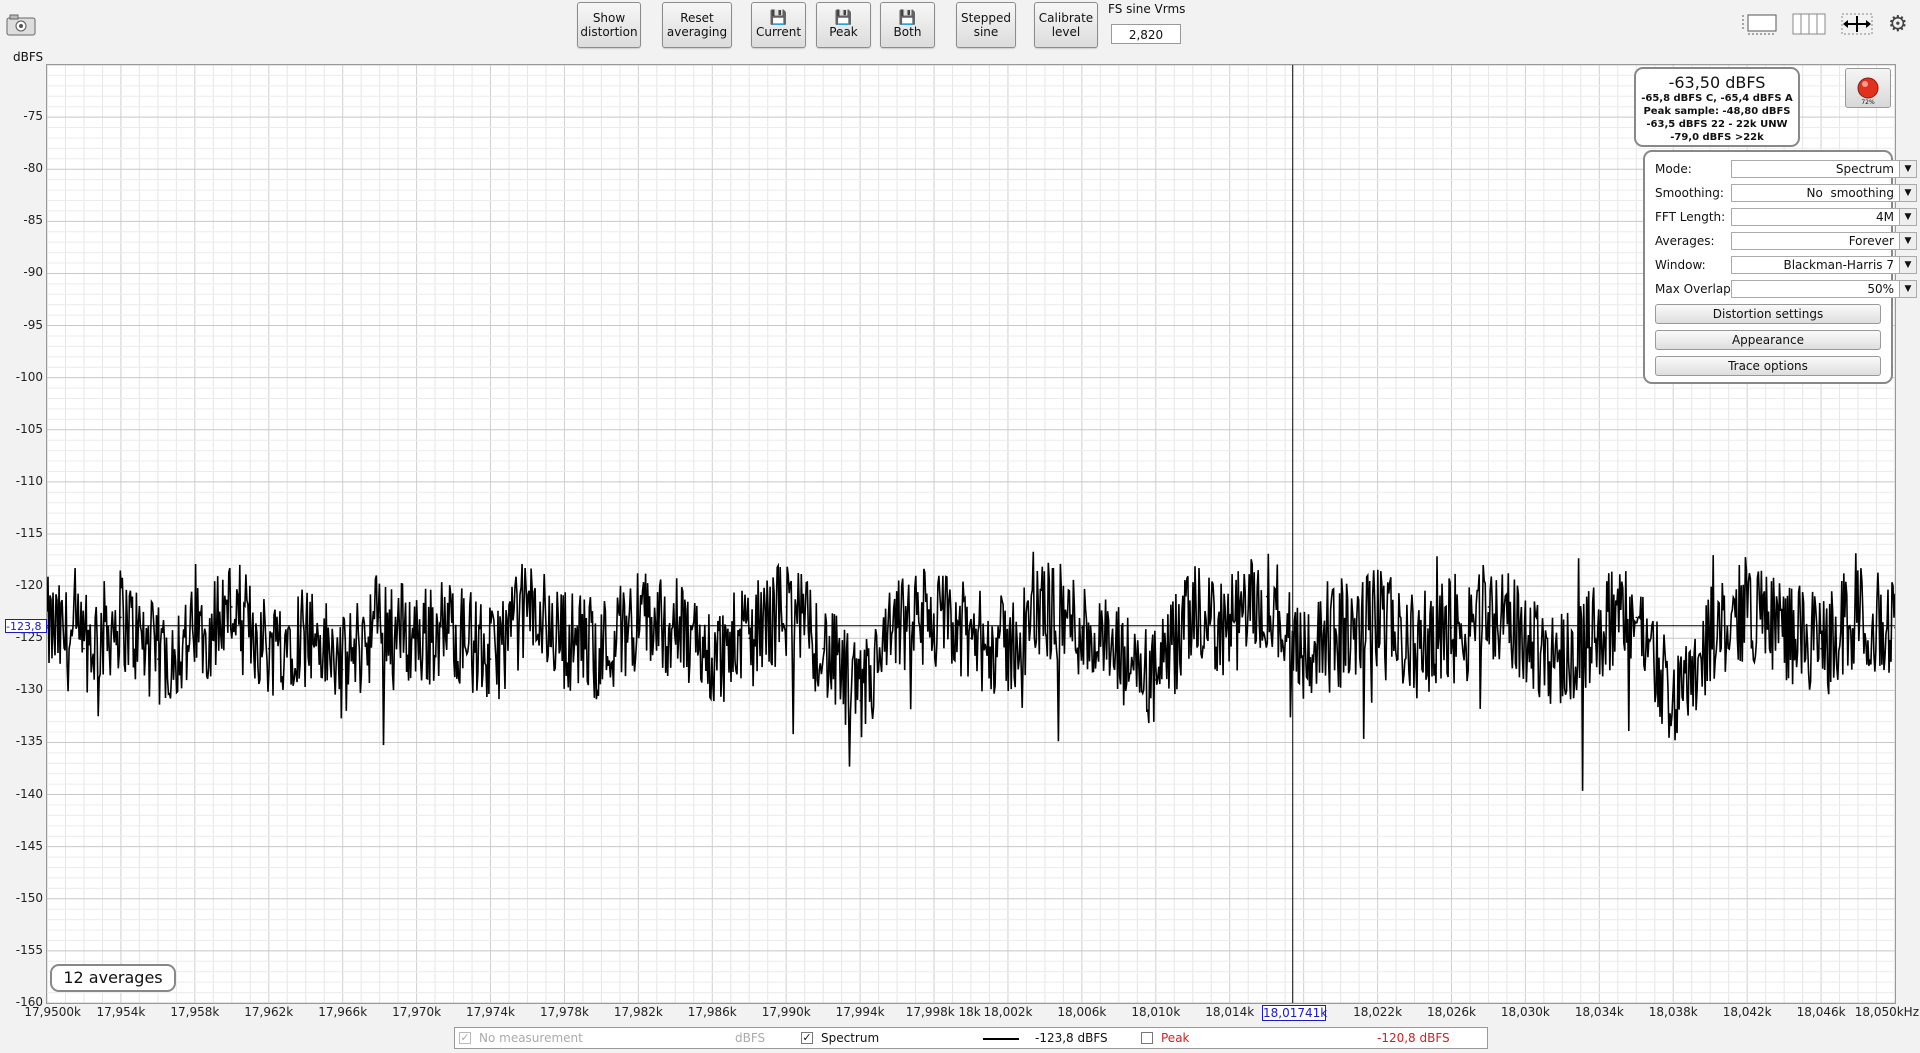  Describe the element at coordinates (1673, 1012) in the screenshot. I see `x-tick-label: 18,038k` at that location.